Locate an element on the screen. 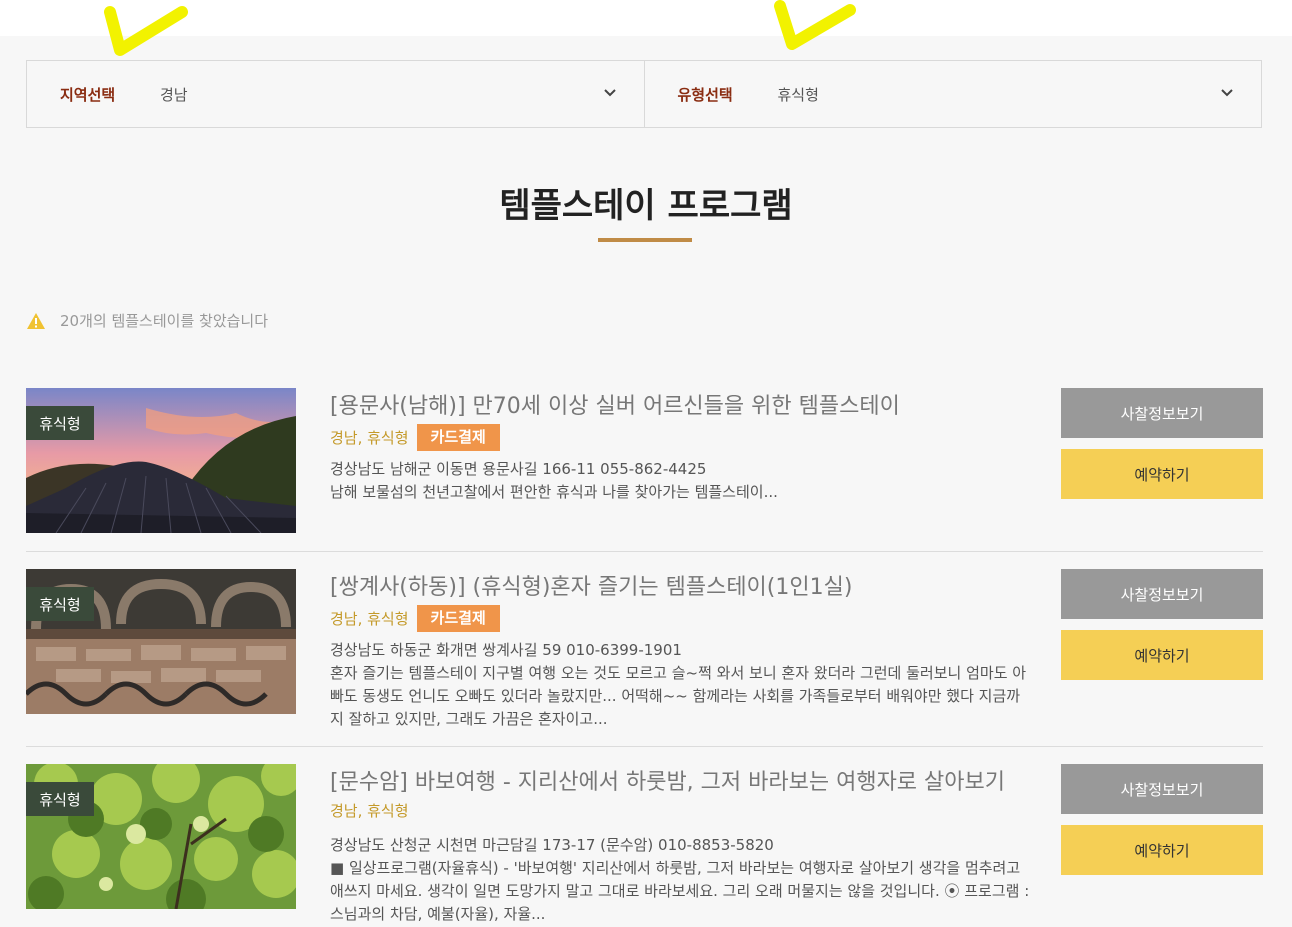 This screenshot has width=1292, height=927. type-select: 유형선택 휴식형 is located at coordinates (952, 94).